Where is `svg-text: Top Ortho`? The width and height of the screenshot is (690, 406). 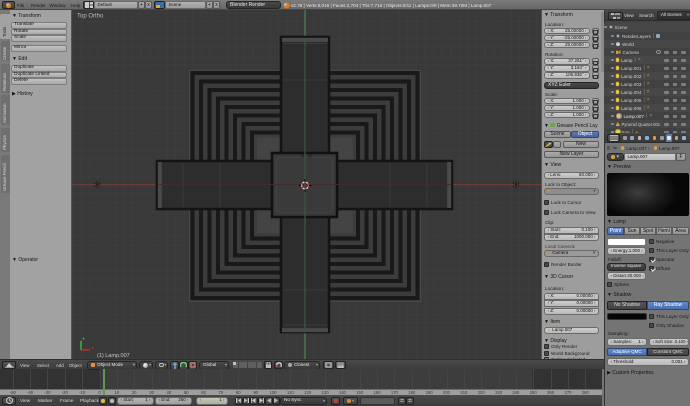 svg-text: Top Ortho is located at coordinates (90, 17).